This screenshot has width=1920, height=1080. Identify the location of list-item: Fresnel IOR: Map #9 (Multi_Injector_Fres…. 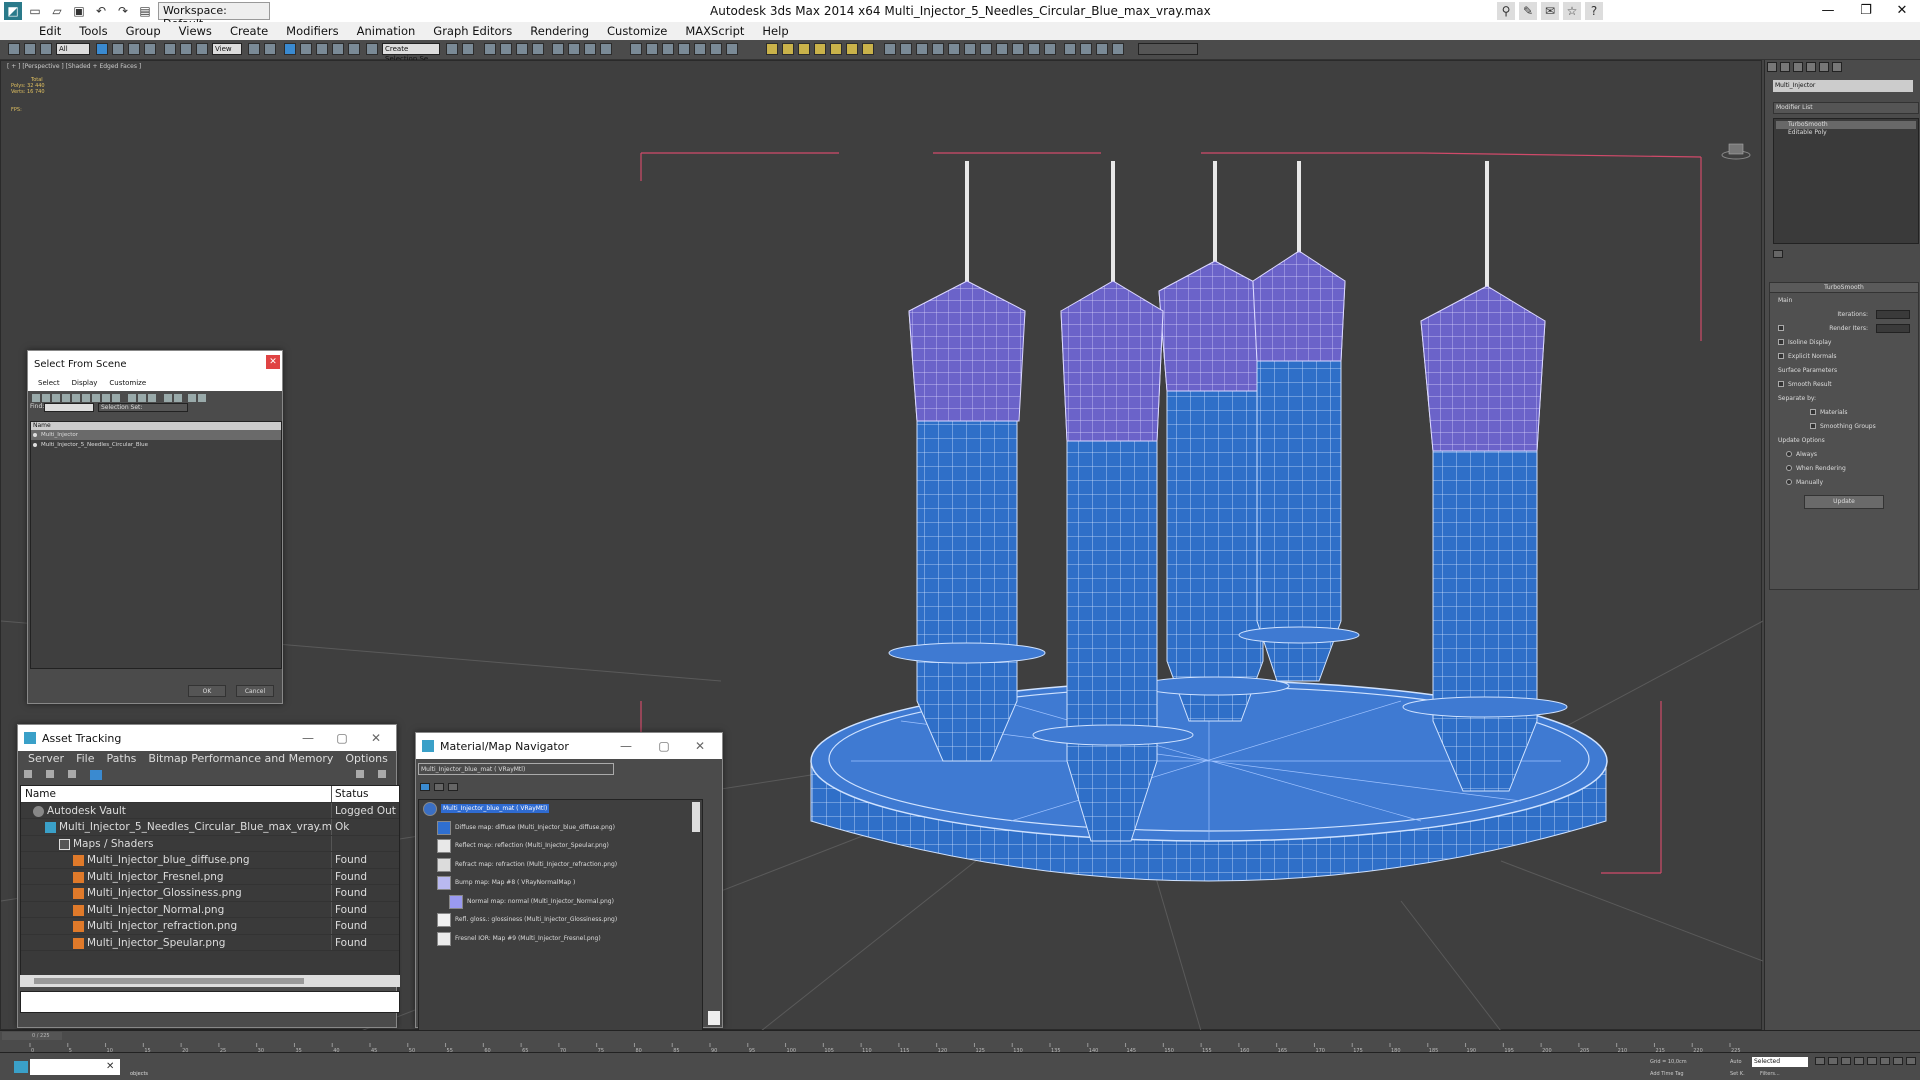
(560, 939).